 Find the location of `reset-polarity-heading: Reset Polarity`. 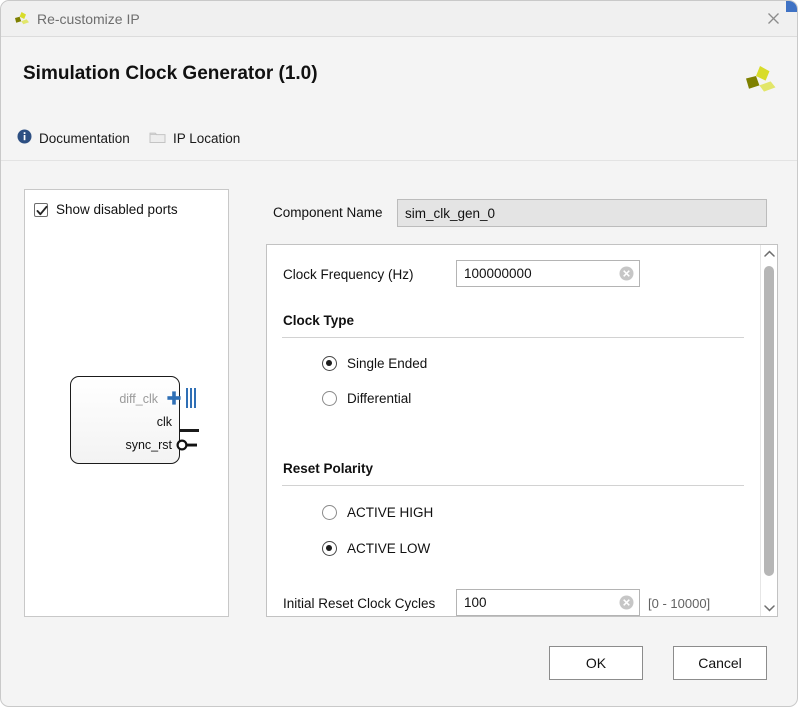

reset-polarity-heading: Reset Polarity is located at coordinates (328, 468).